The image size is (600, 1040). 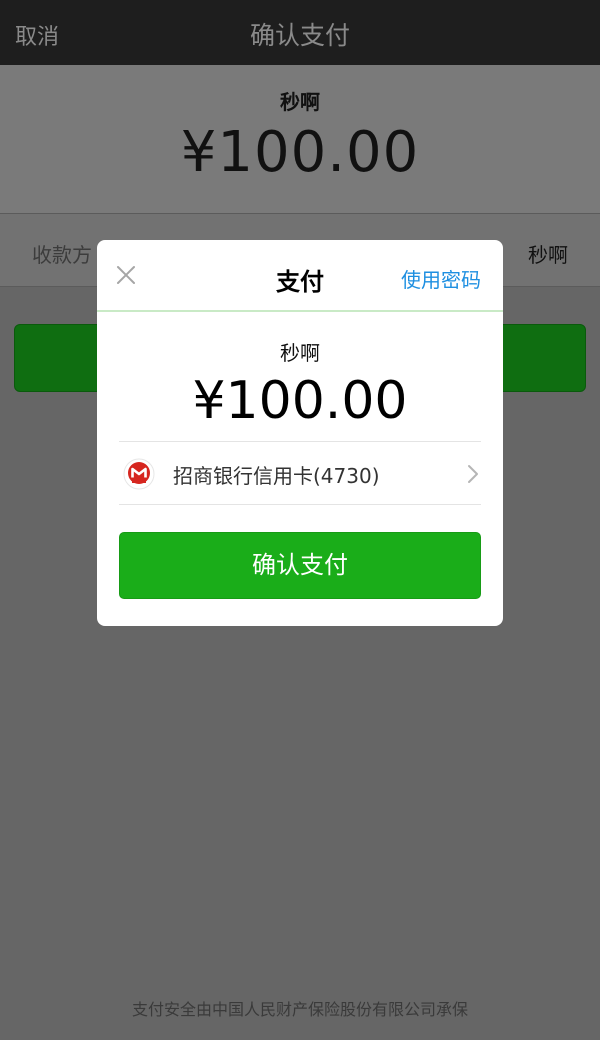 I want to click on background-payee-name: 秒啊, so click(x=300, y=102).